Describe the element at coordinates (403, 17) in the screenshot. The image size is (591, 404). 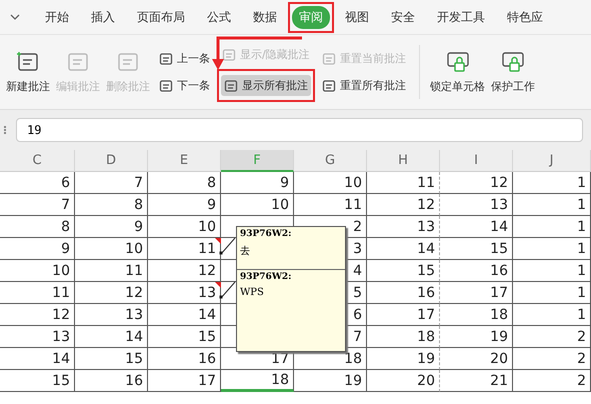
I see `ribbon-tab: 安全` at that location.